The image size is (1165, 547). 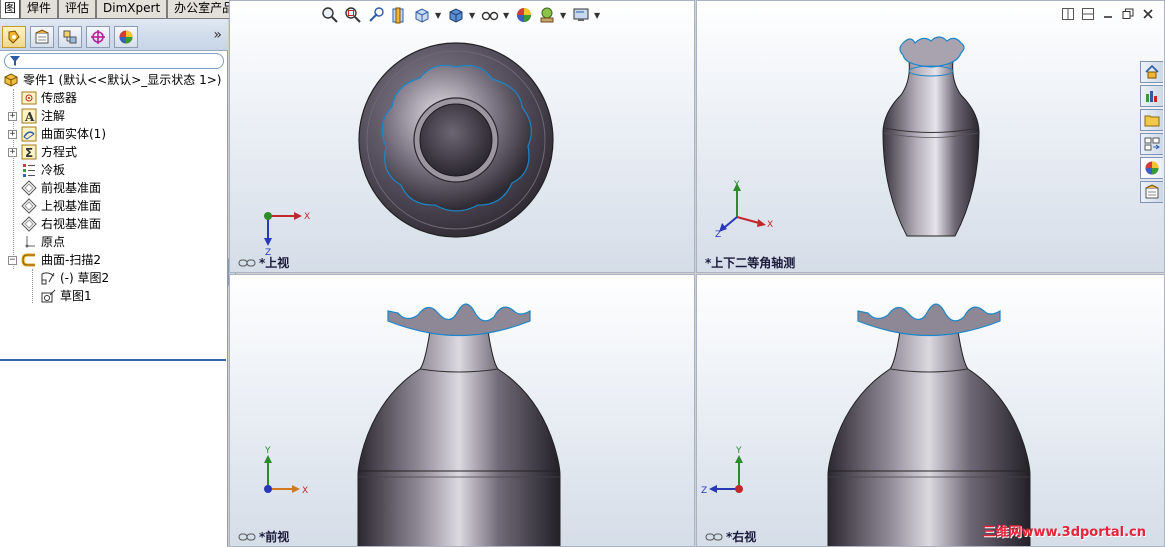 I want to click on section-view-icon, so click(x=398, y=15).